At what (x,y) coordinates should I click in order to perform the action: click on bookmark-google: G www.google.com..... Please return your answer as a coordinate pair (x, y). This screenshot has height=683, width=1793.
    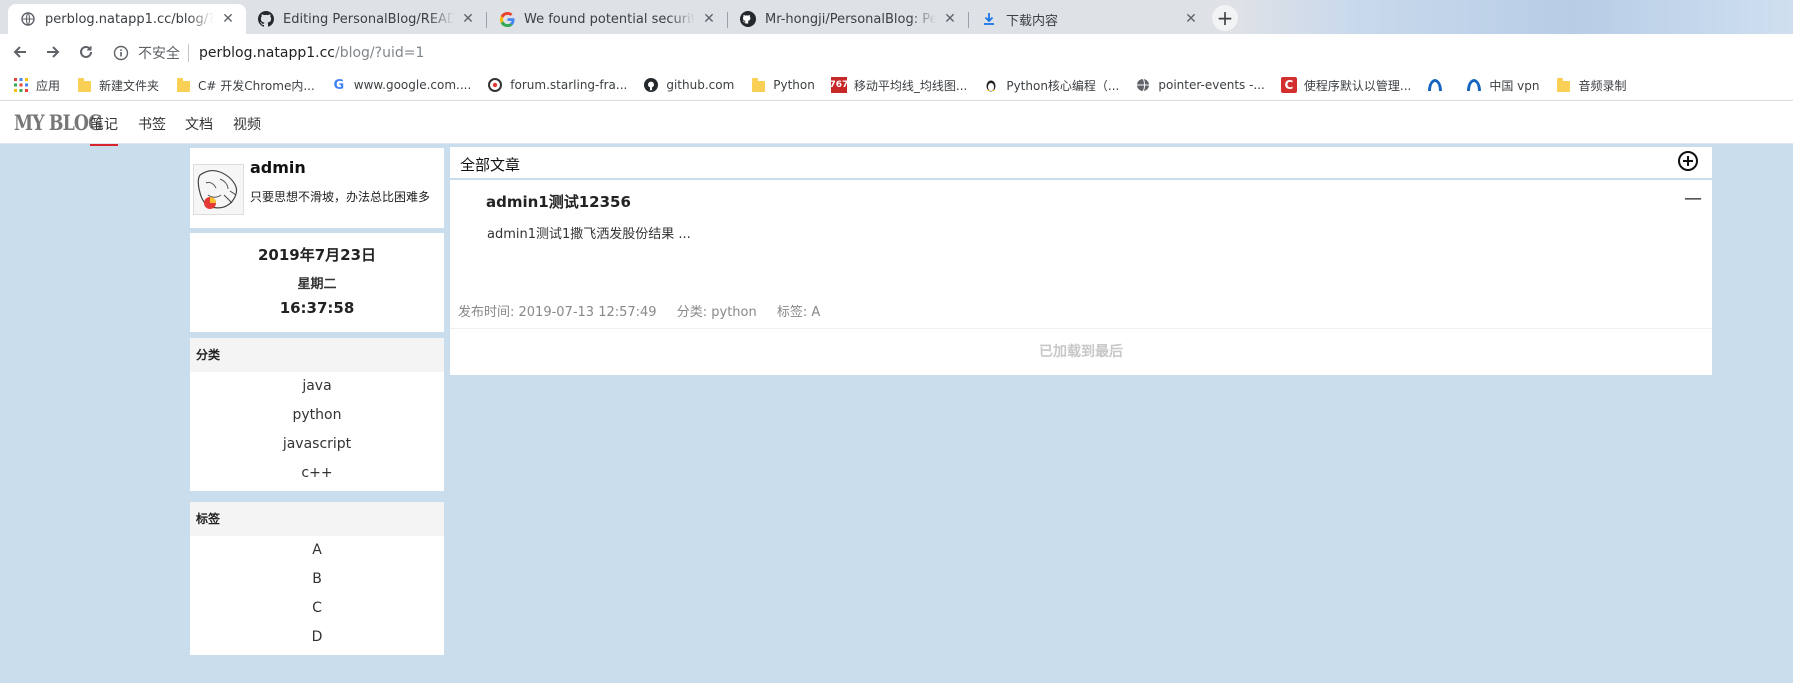
    Looking at the image, I should click on (401, 85).